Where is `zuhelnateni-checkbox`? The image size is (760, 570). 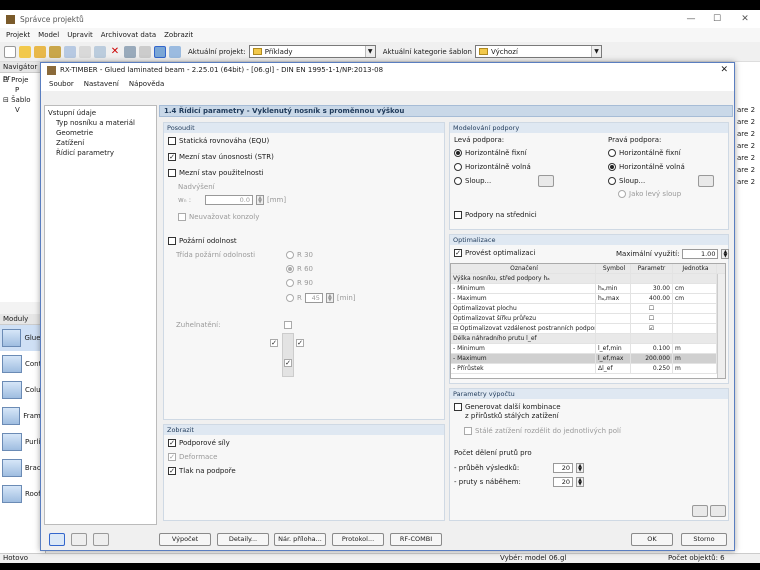 zuhelnateni-checkbox is located at coordinates (288, 325).